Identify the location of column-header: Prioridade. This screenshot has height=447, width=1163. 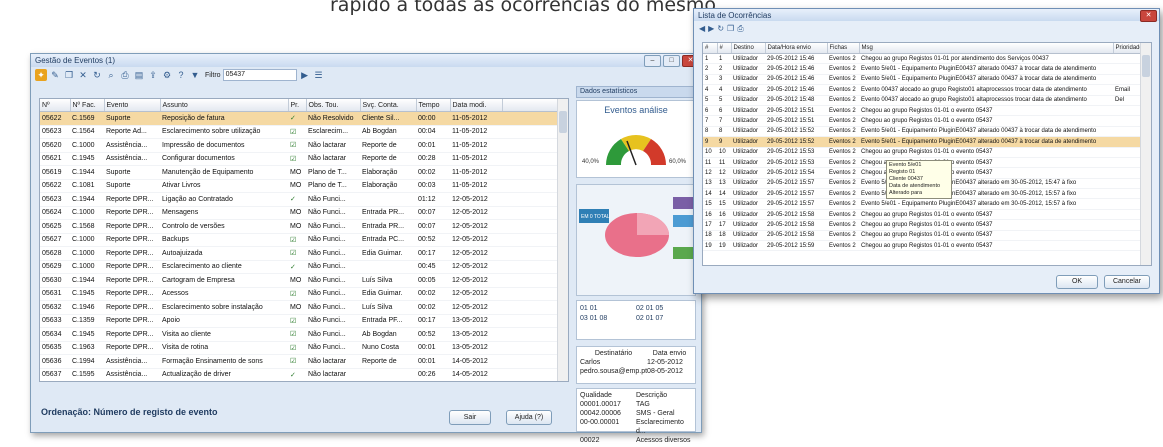
(1127, 48).